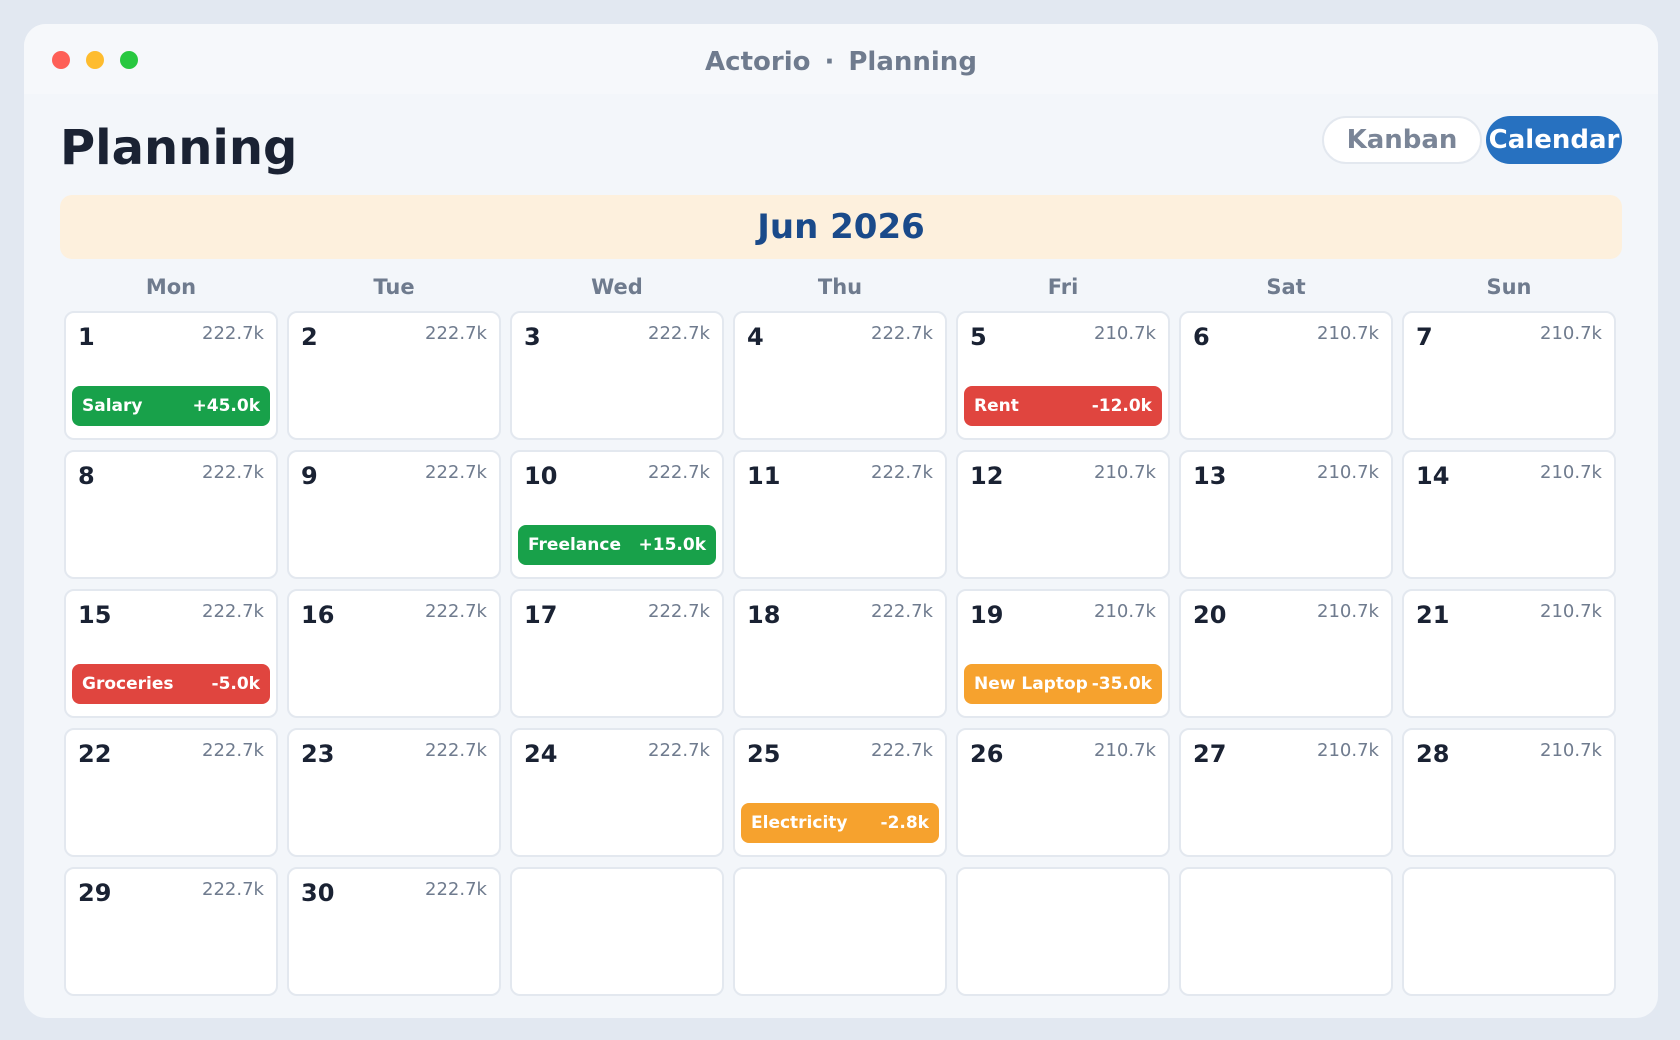 Image resolution: width=1680 pixels, height=1040 pixels. Describe the element at coordinates (1433, 754) in the screenshot. I see `day-number: 28` at that location.